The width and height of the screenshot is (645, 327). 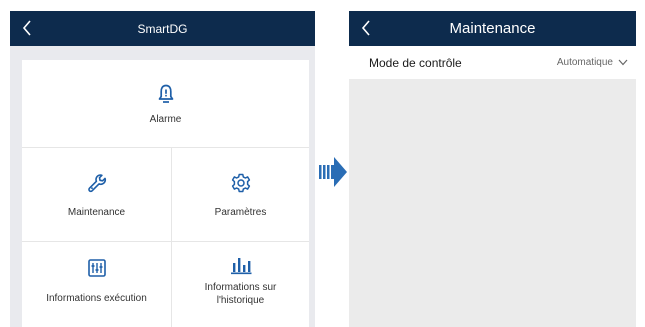 I want to click on top-bar: SmartDG, so click(x=162, y=28).